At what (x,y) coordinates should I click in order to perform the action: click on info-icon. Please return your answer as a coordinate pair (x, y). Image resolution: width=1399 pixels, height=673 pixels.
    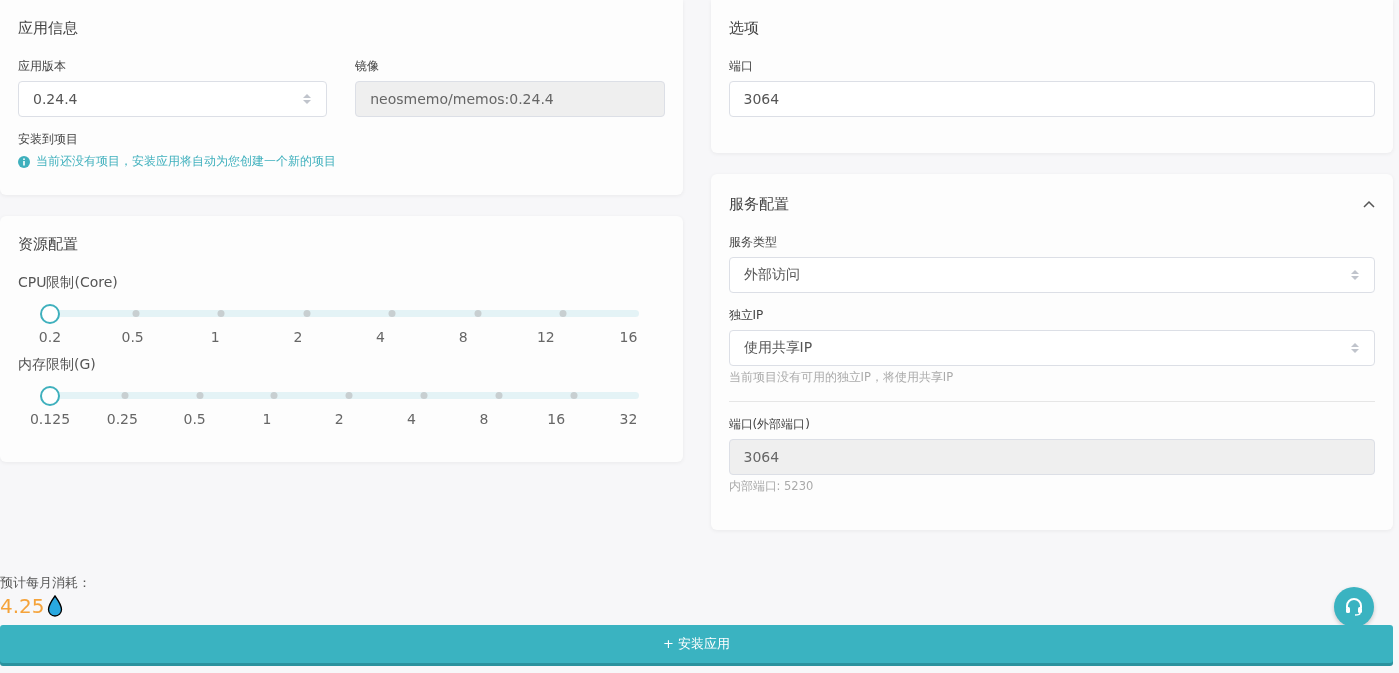
    Looking at the image, I should click on (24, 161).